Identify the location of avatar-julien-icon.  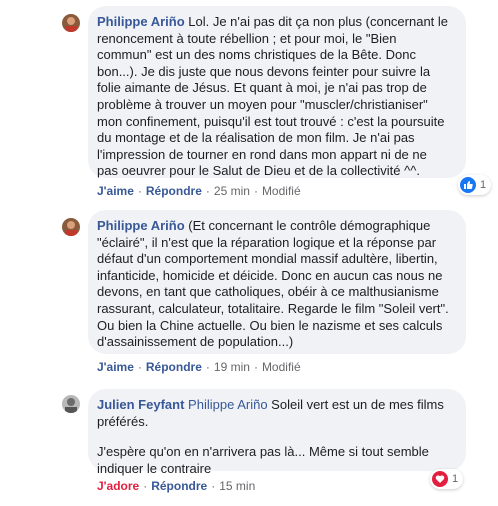
(71, 404).